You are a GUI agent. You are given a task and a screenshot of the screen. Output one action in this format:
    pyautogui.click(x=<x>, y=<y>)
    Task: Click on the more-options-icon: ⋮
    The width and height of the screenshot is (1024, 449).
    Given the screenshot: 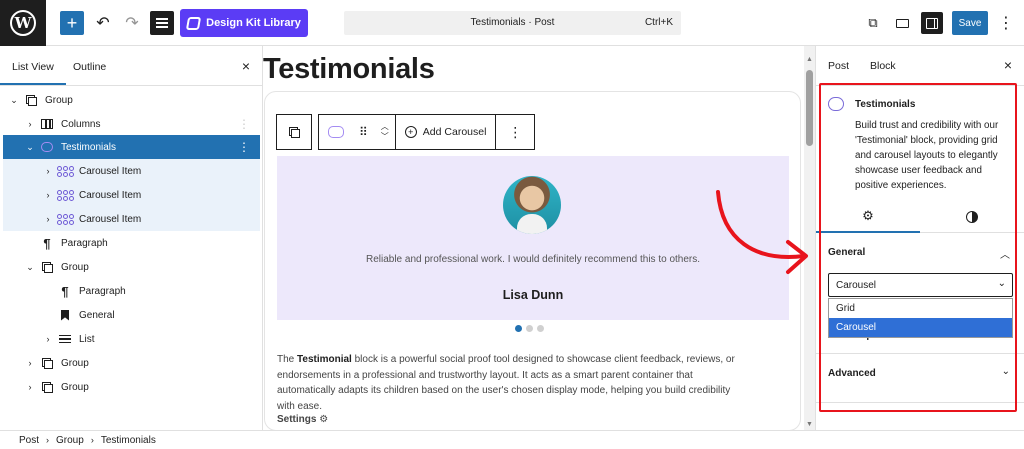 What is the action you would take?
    pyautogui.click(x=514, y=132)
    